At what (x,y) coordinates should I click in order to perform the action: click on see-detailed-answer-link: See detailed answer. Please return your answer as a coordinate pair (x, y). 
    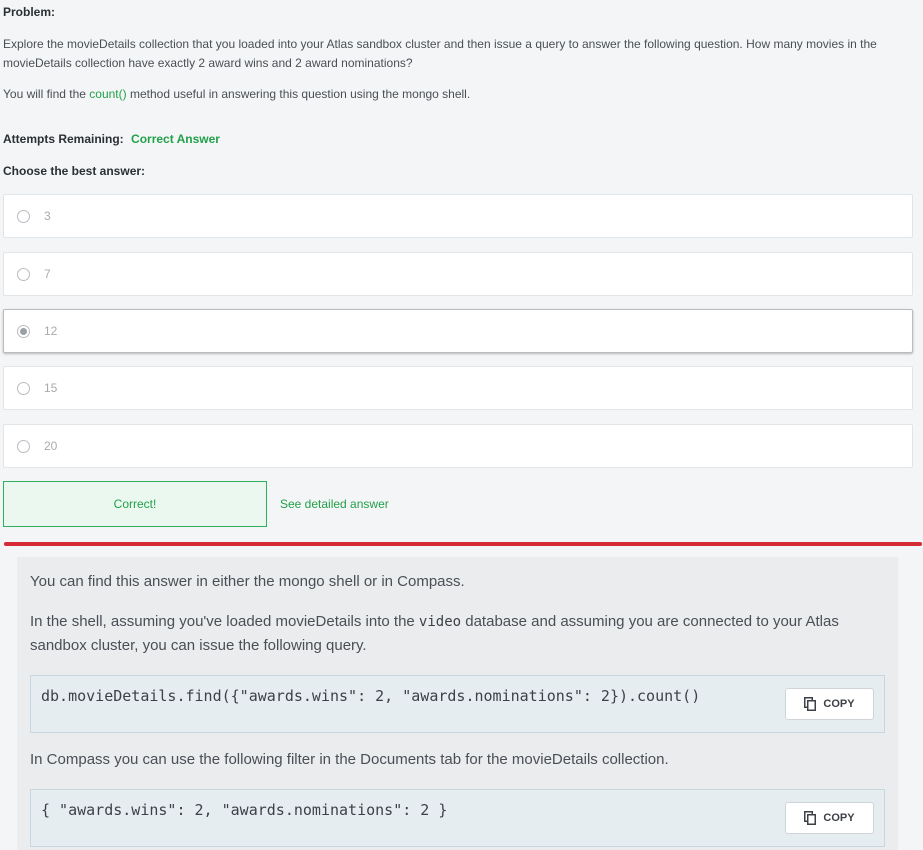
    Looking at the image, I should click on (334, 504).